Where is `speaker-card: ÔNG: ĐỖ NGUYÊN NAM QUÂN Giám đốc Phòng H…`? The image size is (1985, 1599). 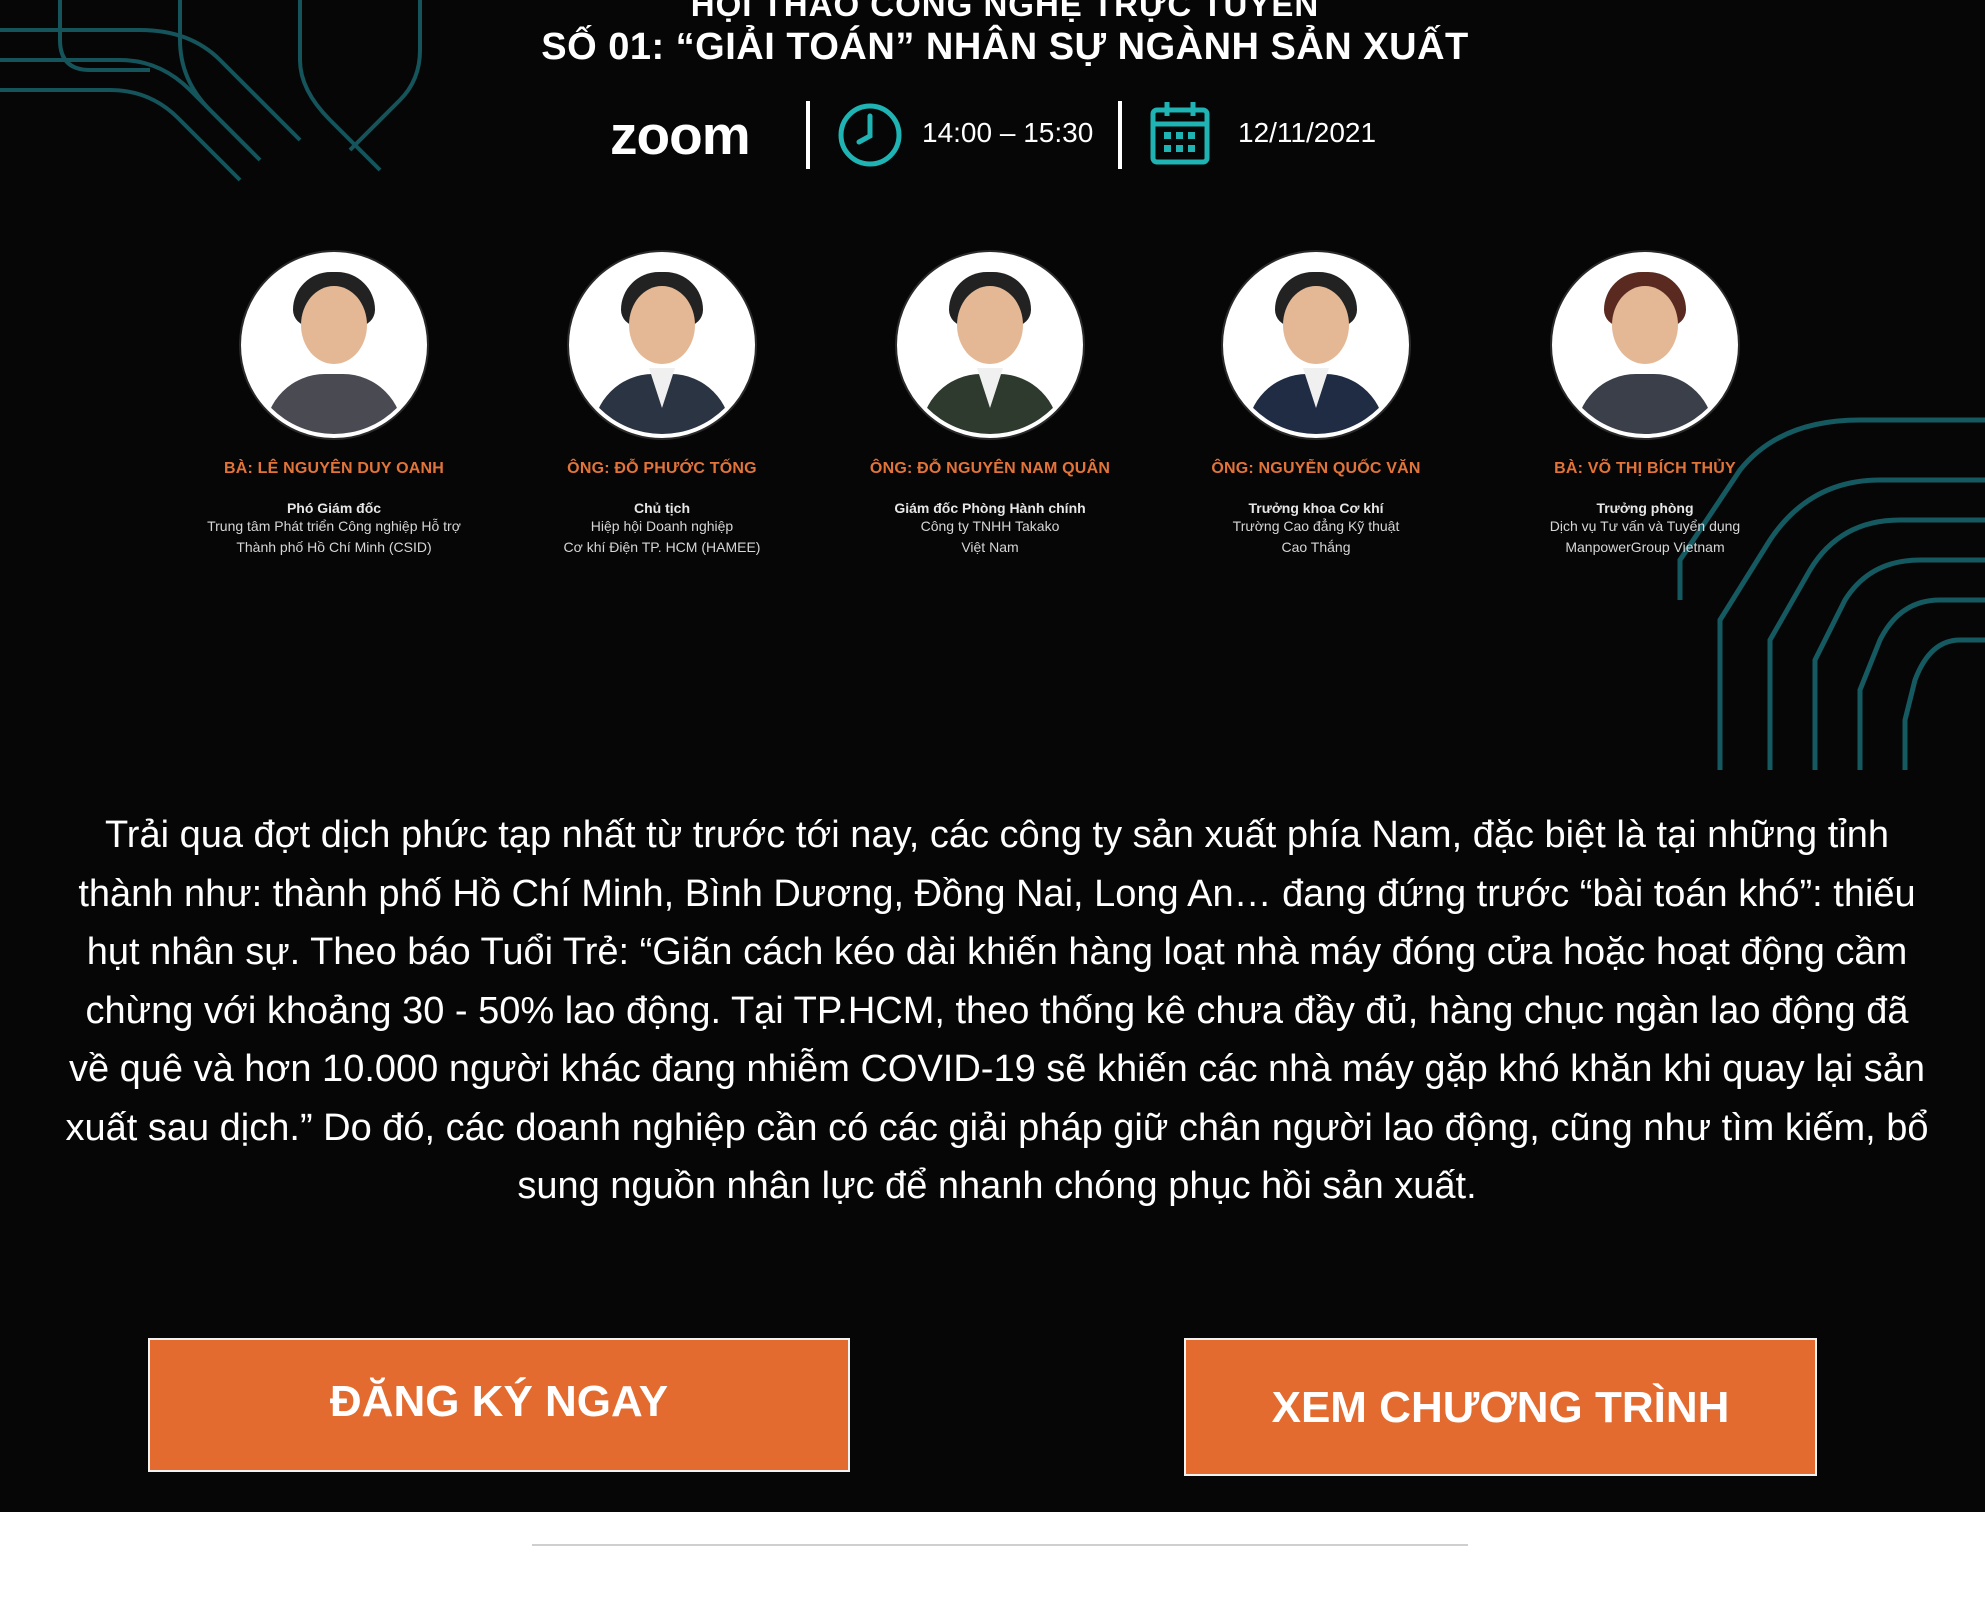
speaker-card: ÔNG: ĐỖ NGUYÊN NAM QUÂN Giám đốc Phòng H… is located at coordinates (990, 405).